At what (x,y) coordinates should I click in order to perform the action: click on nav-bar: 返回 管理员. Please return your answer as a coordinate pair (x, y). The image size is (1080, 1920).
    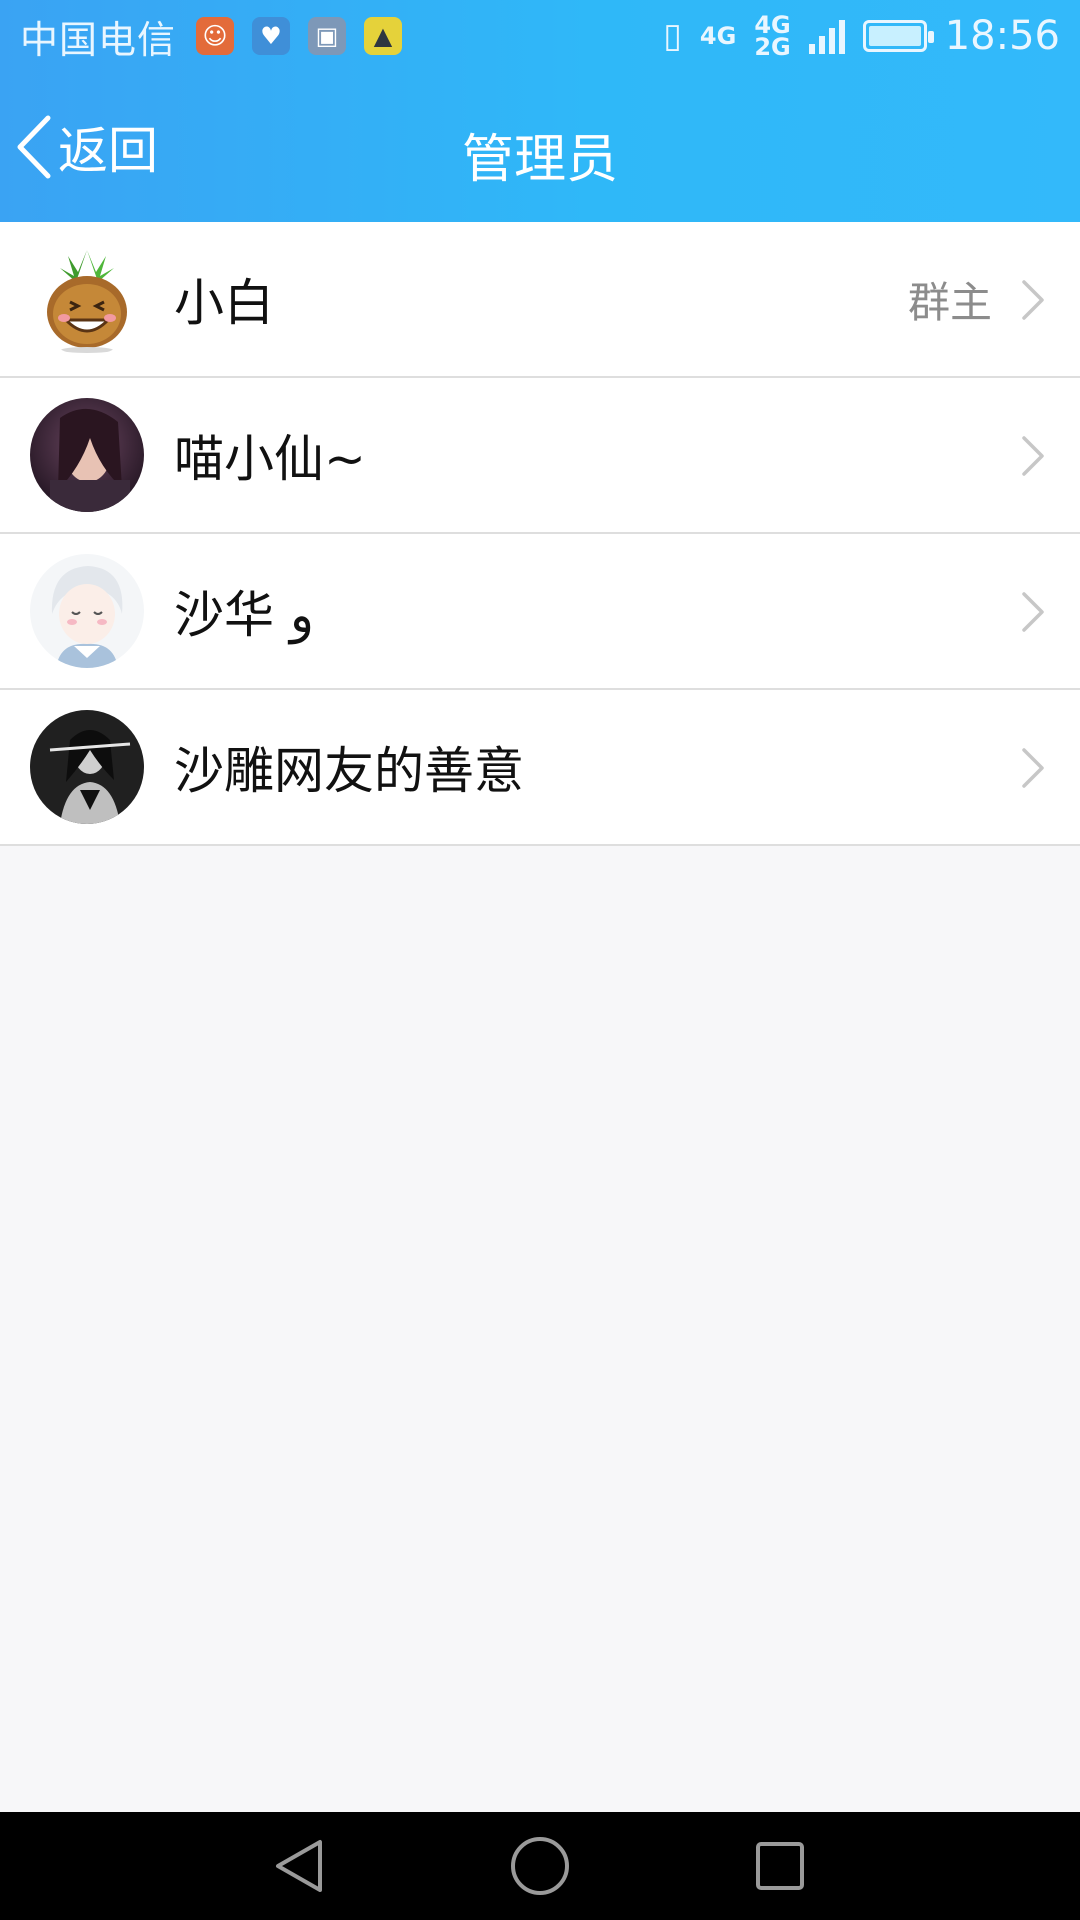
    Looking at the image, I should click on (540, 147).